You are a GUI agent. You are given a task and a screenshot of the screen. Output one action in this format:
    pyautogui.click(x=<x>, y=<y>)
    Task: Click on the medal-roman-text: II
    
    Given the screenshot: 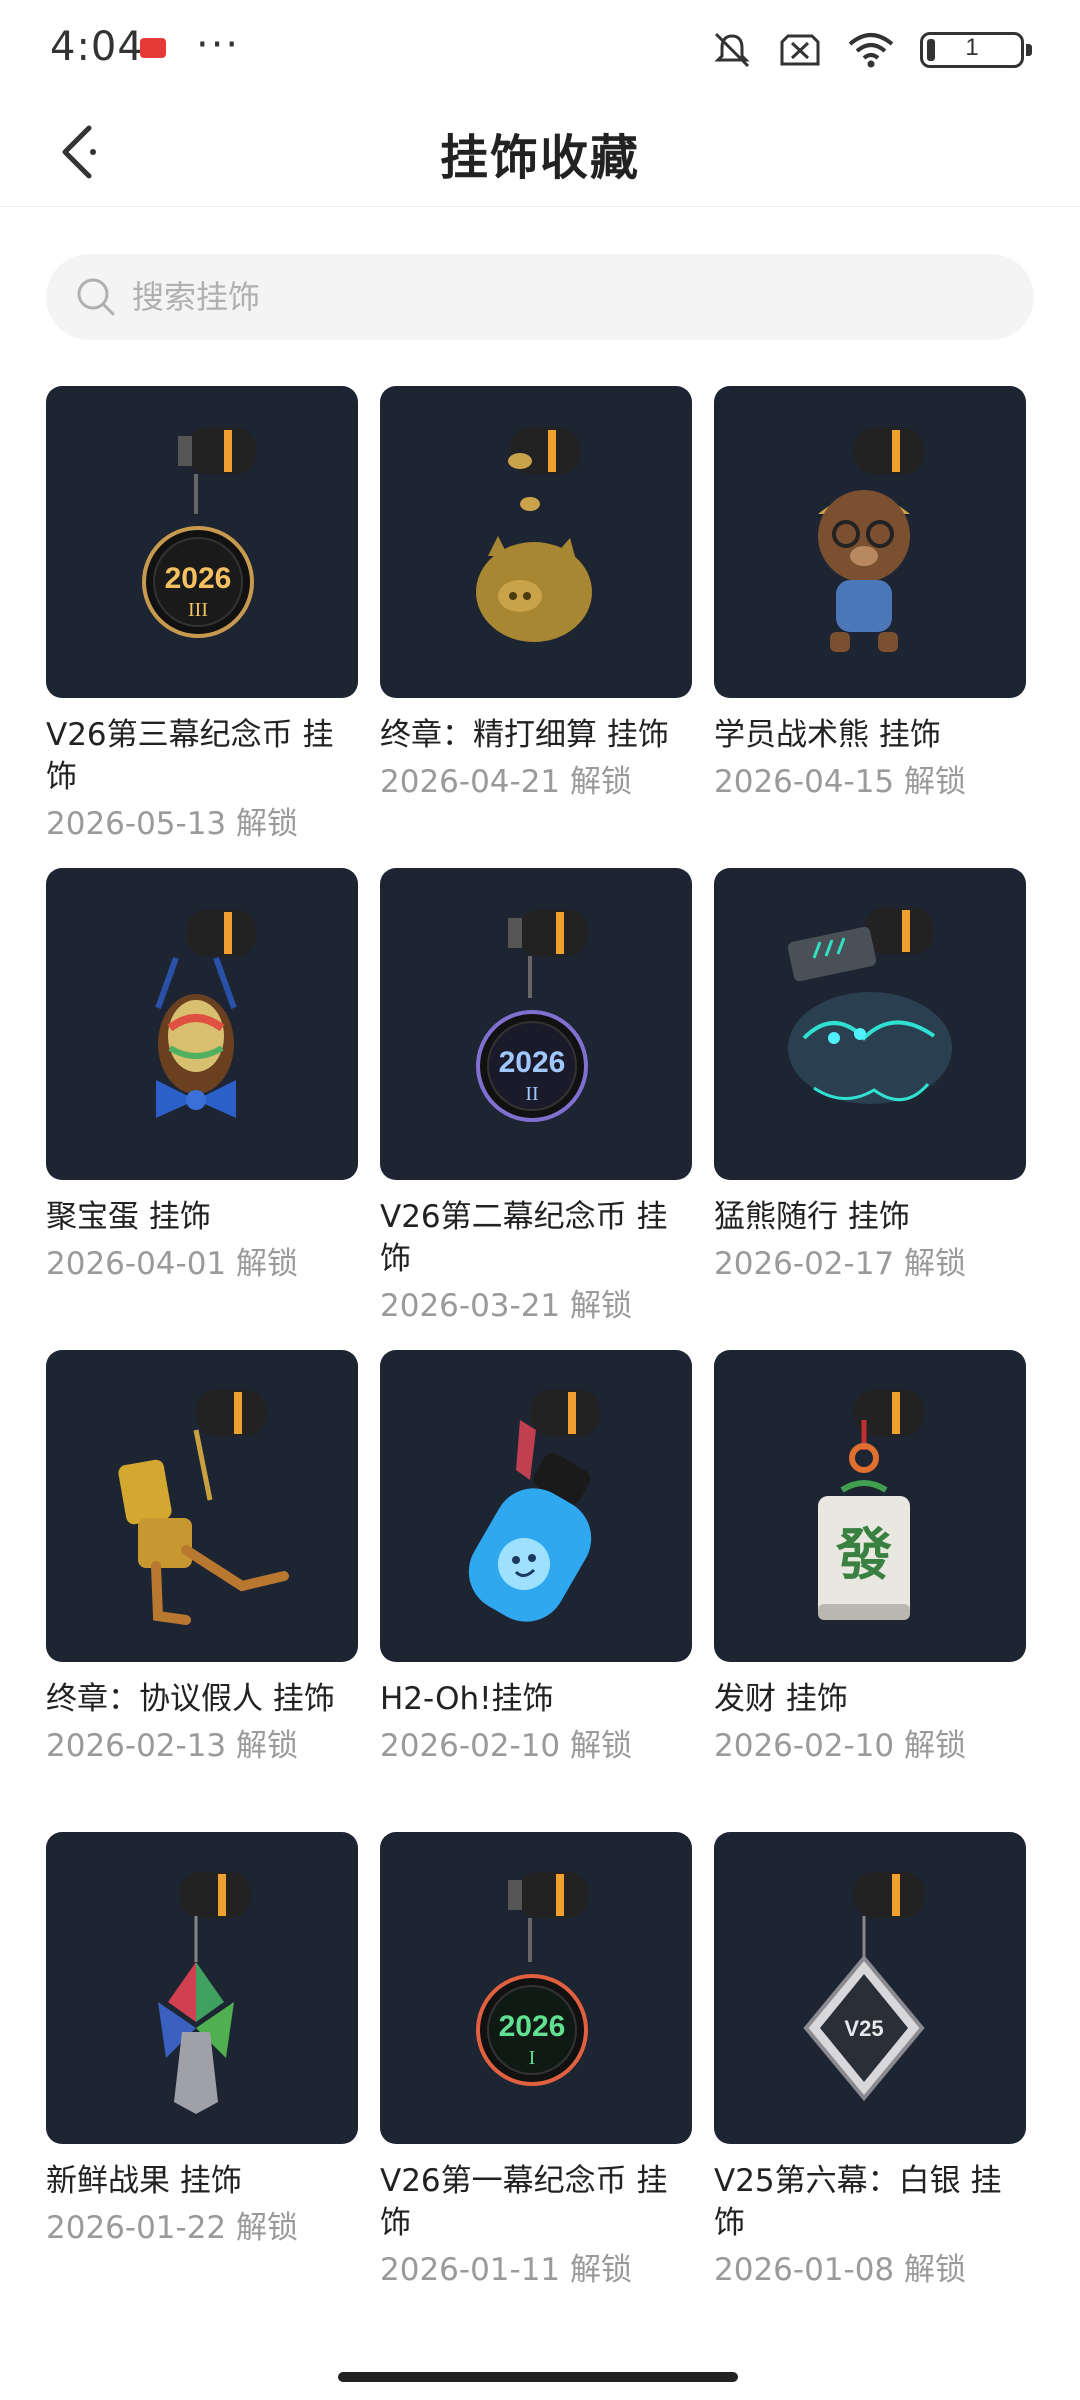 What is the action you would take?
    pyautogui.click(x=531, y=1094)
    